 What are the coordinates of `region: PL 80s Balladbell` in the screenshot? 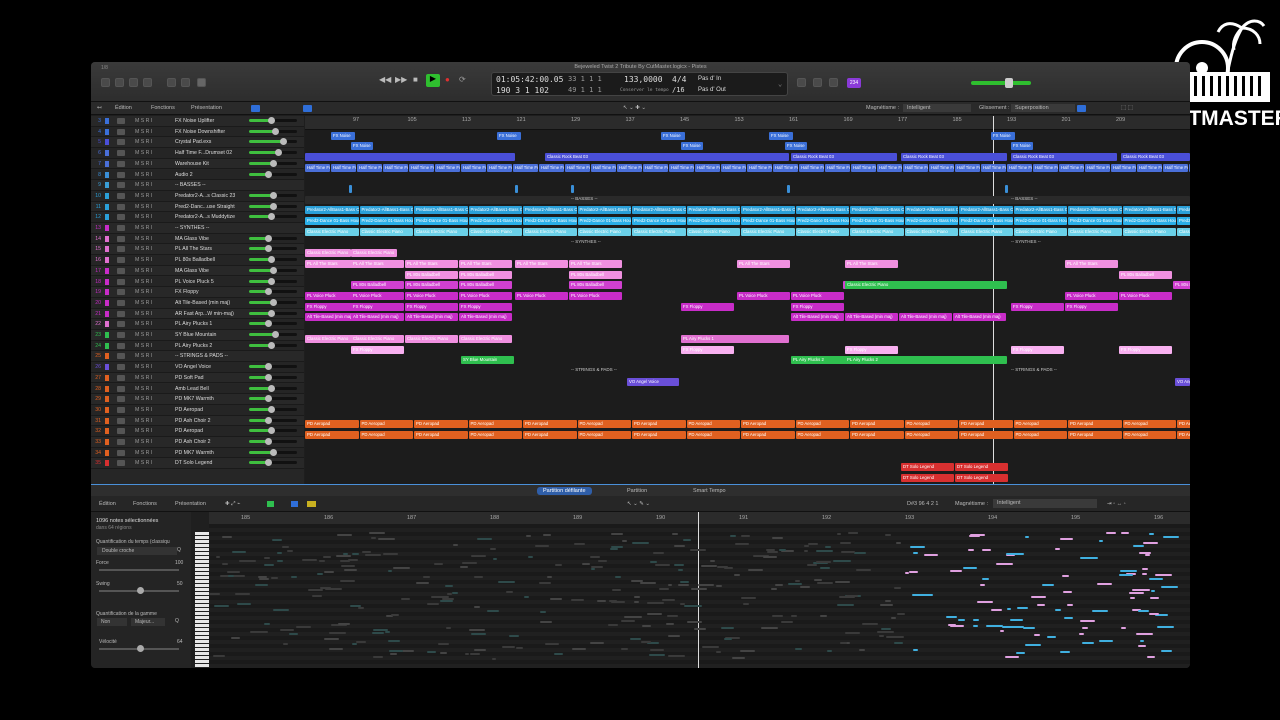 It's located at (377, 285).